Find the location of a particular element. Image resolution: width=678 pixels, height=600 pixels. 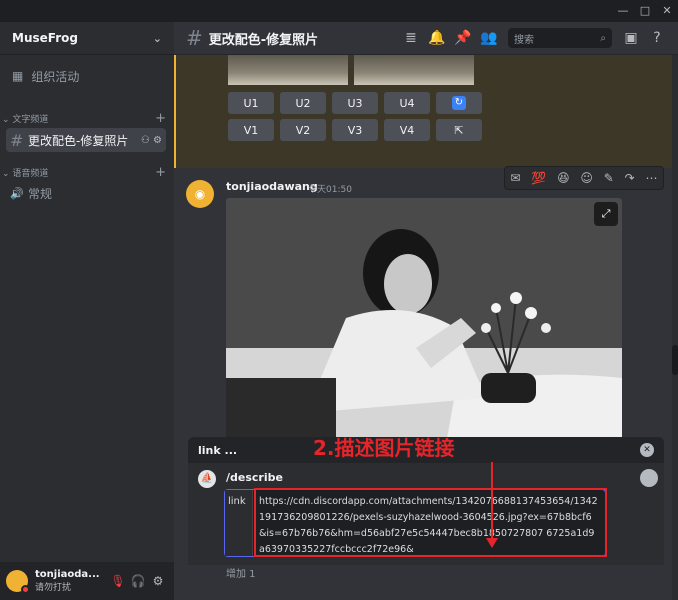

bot-icon: ⛵ is located at coordinates (207, 479).